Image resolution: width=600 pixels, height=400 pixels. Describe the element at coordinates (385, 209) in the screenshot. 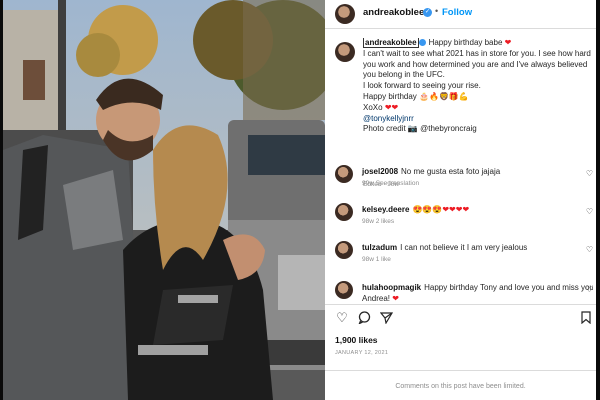

I see `comment-username: kelsey.deere` at that location.